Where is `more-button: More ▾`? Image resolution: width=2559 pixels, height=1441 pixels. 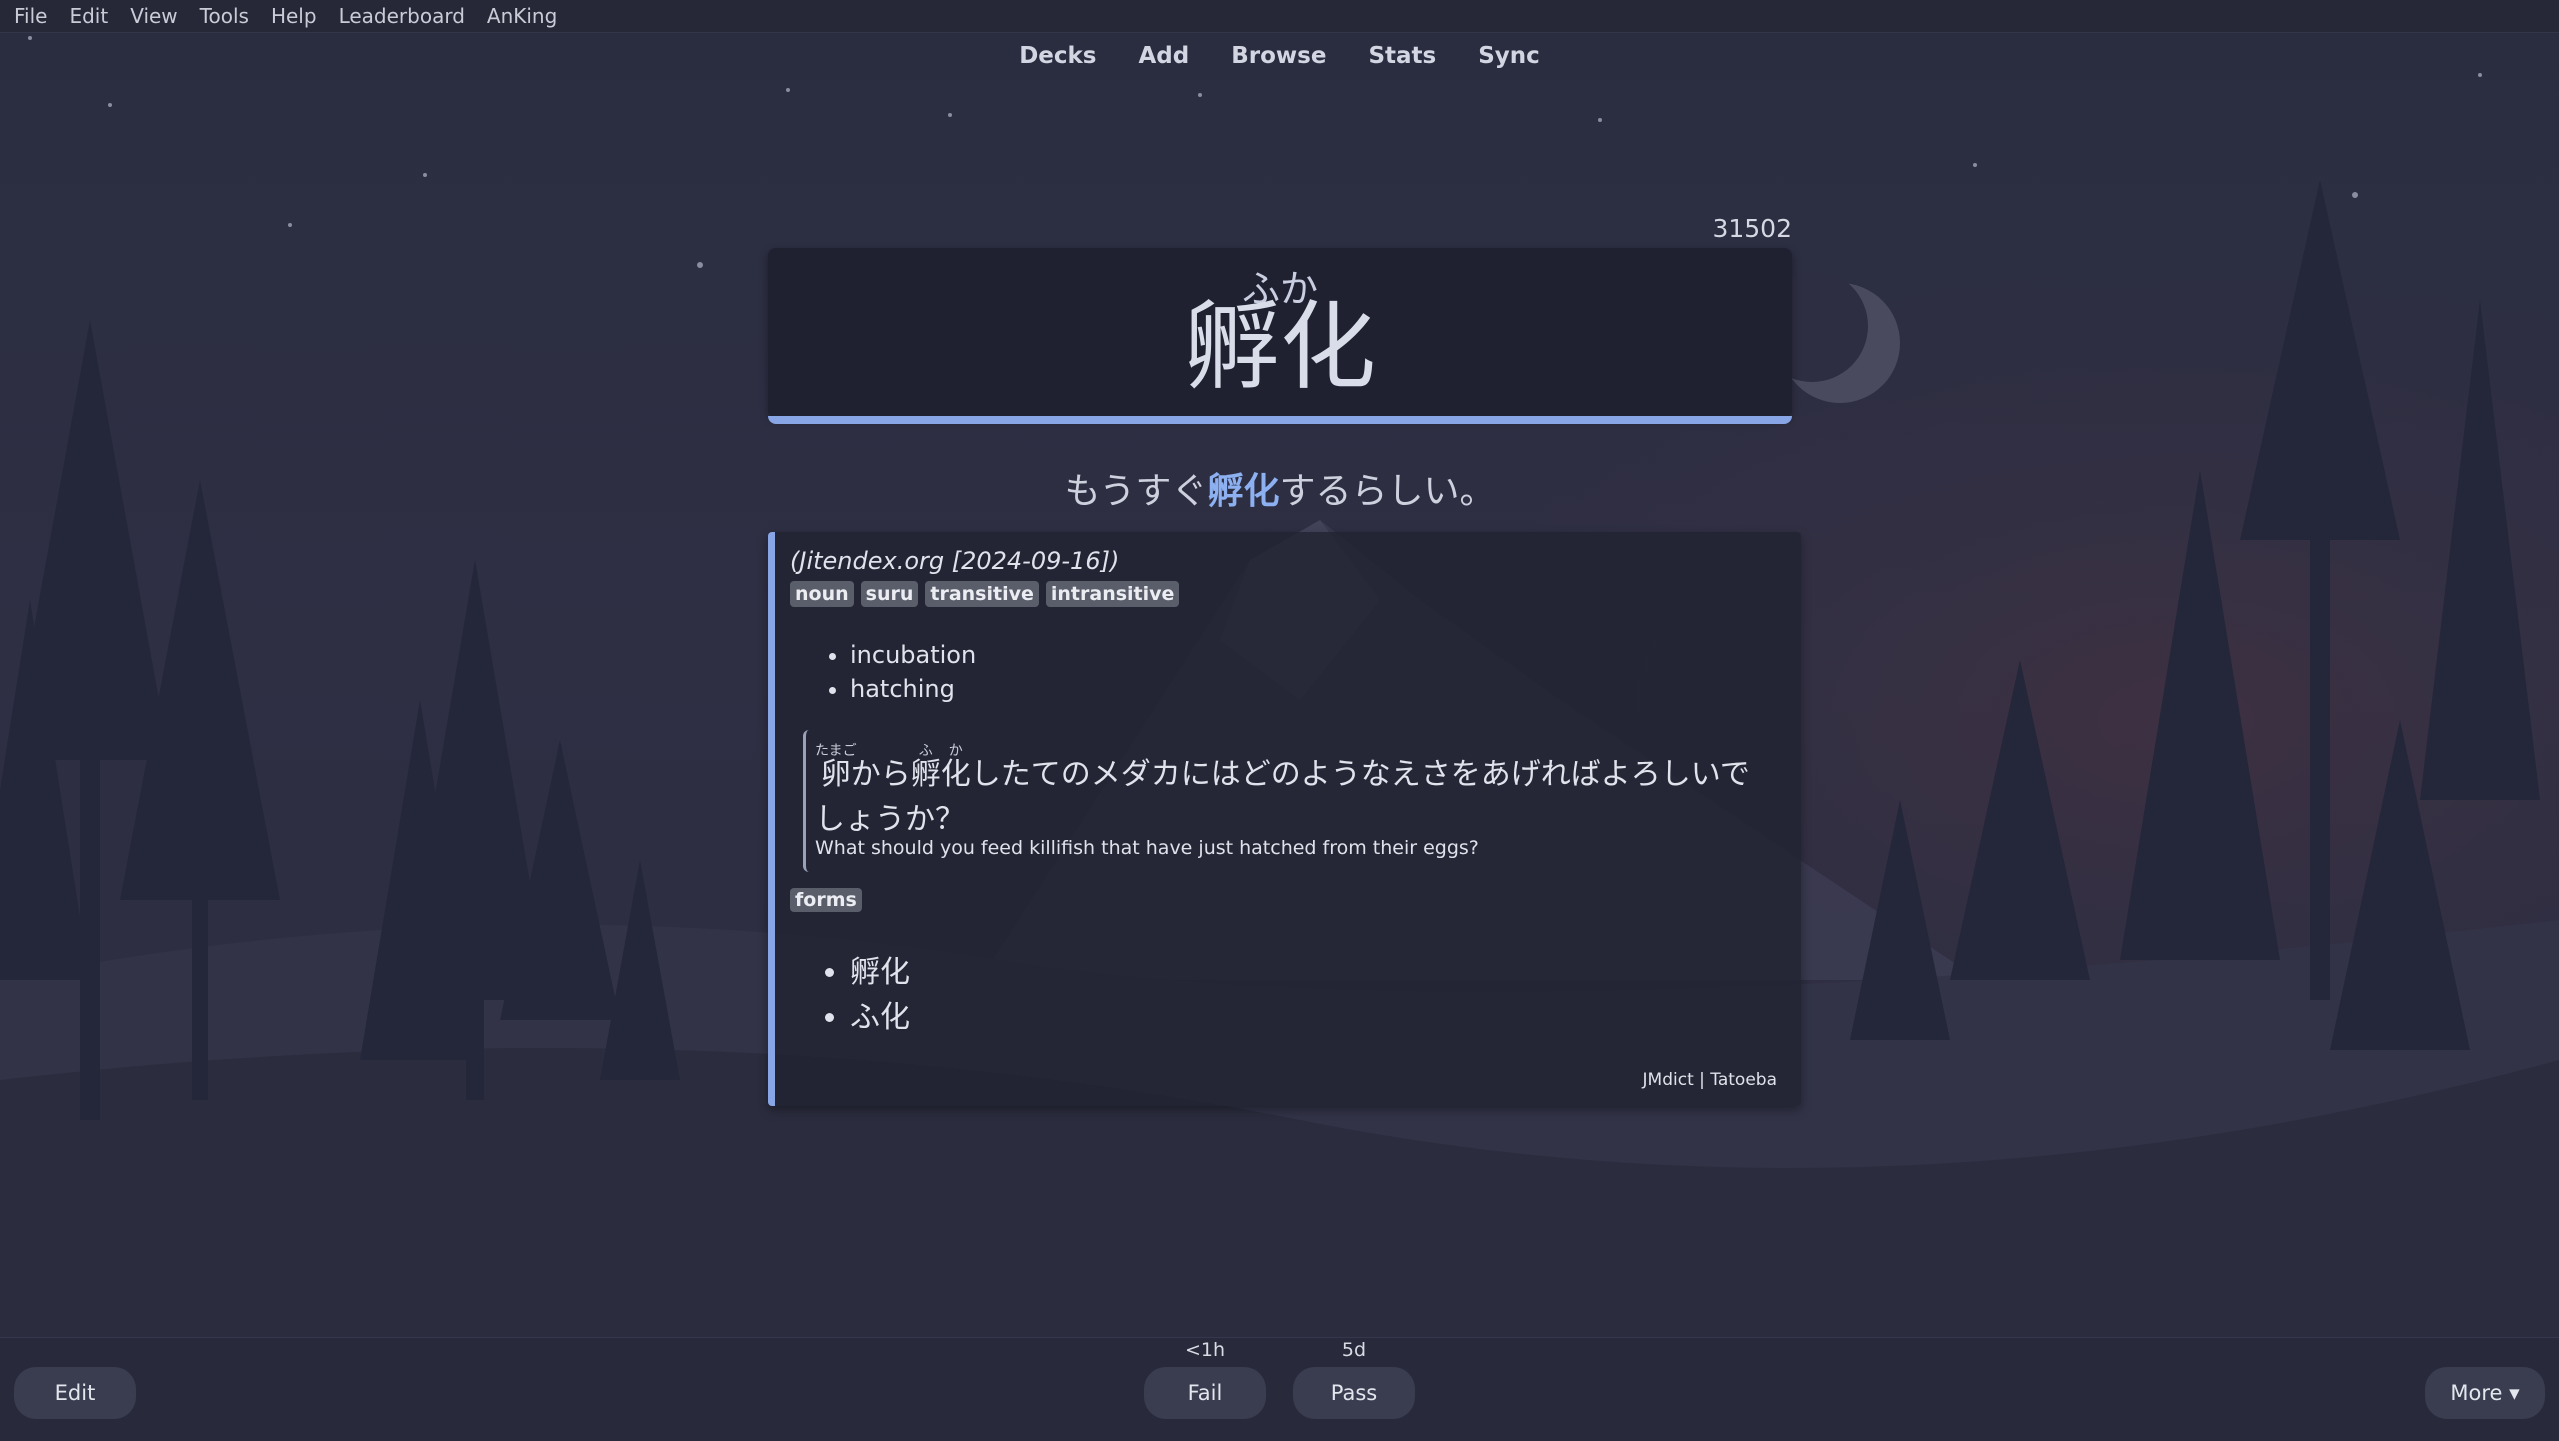
more-button: More ▾ is located at coordinates (2485, 1393).